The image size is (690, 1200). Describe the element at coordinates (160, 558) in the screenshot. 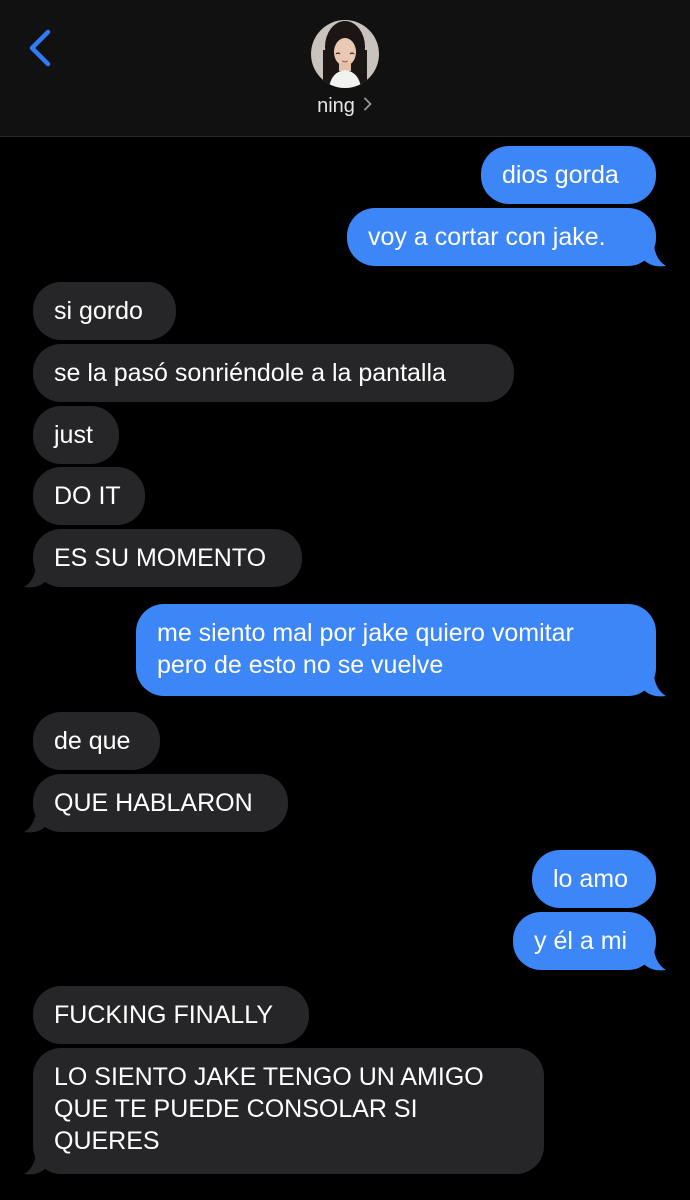

I see `message-text: ES SU MOMENTO` at that location.